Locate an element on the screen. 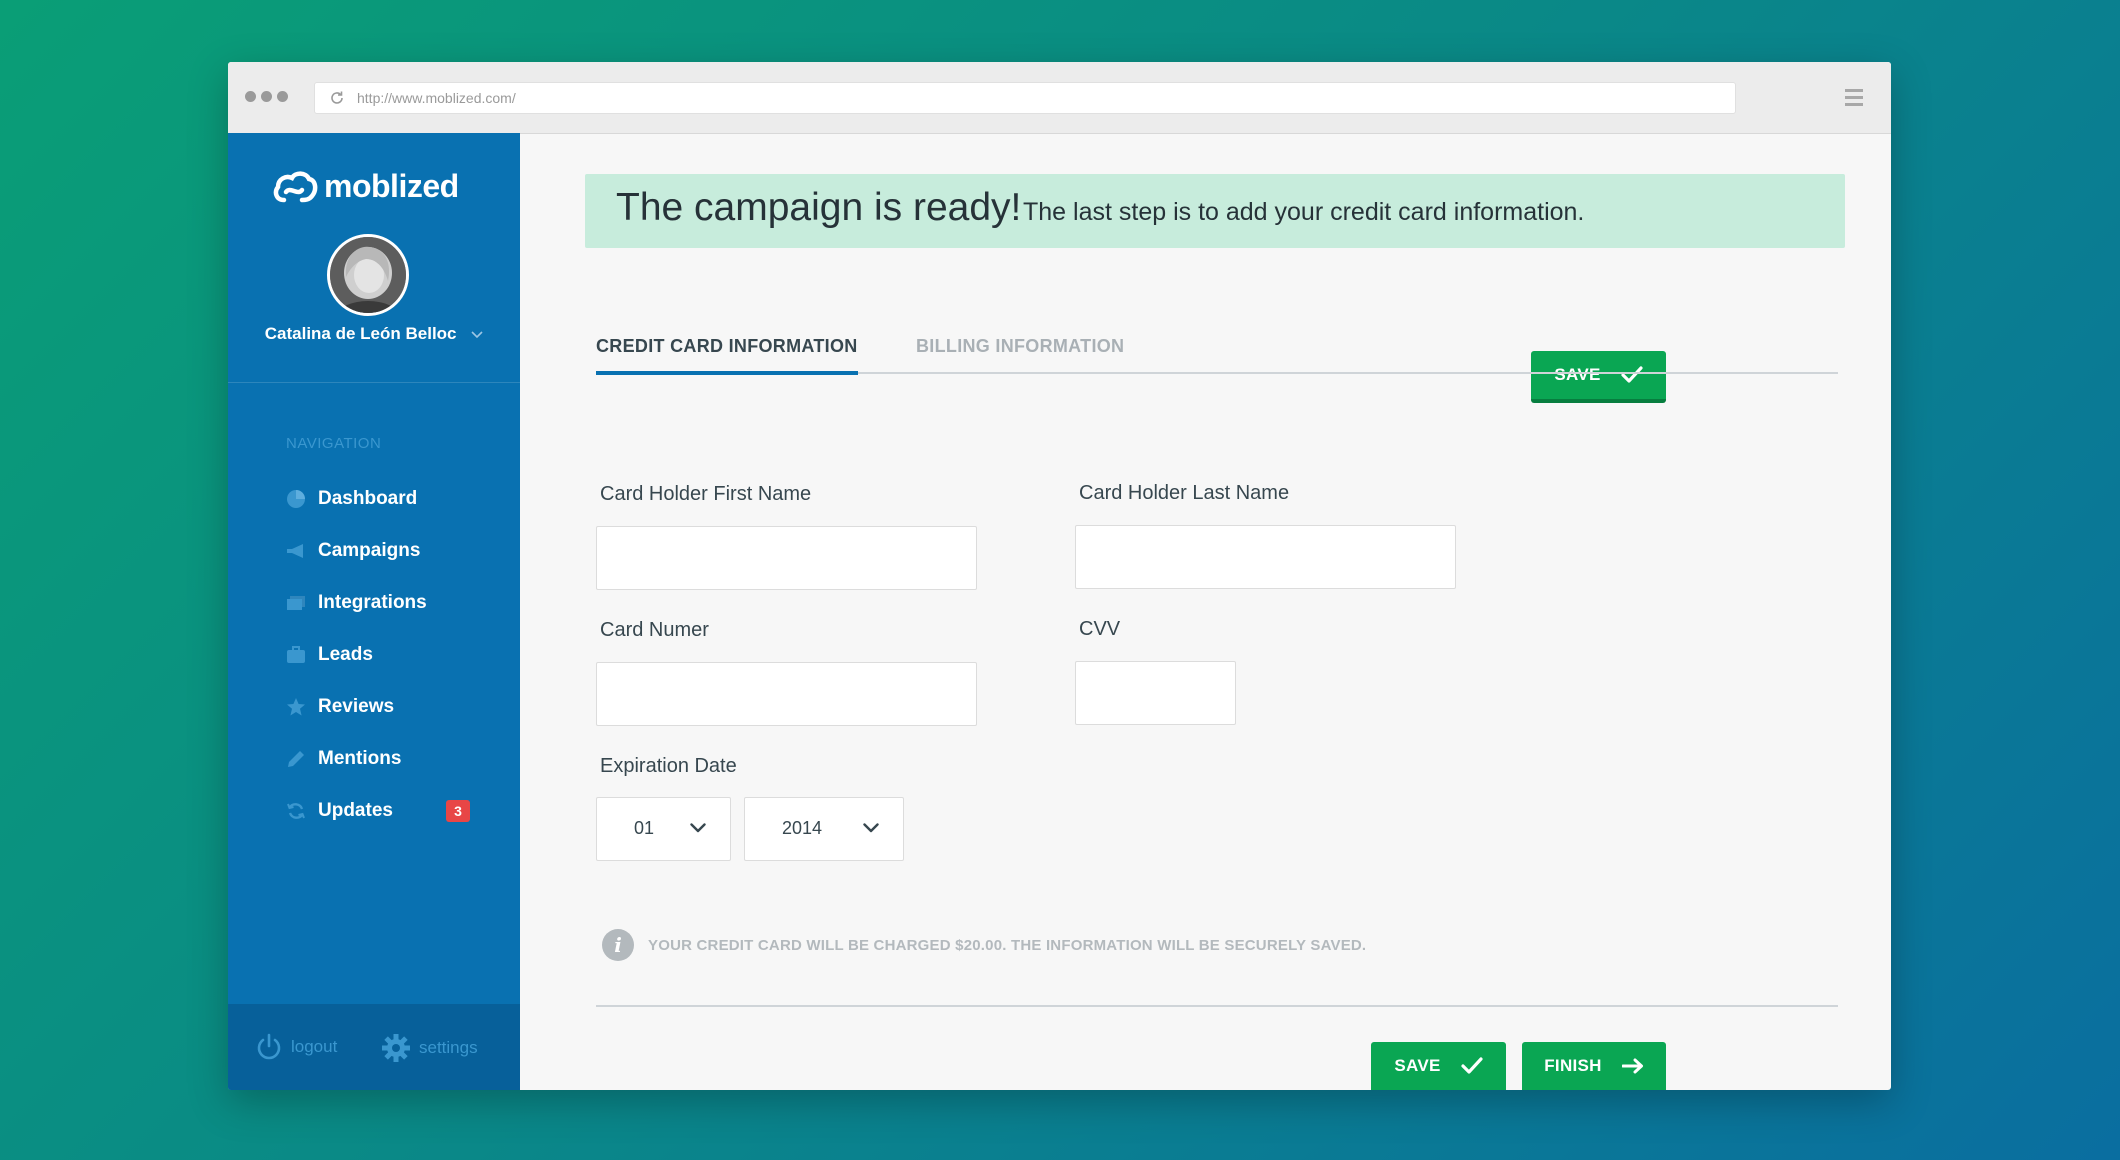  window-controls is located at coordinates (266, 96).